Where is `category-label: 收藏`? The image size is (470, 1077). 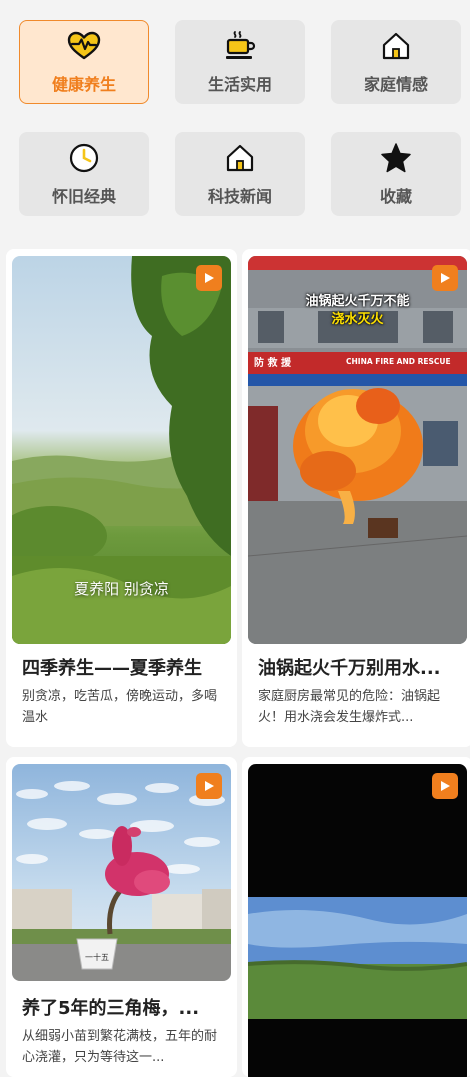
category-label: 收藏 is located at coordinates (395, 196).